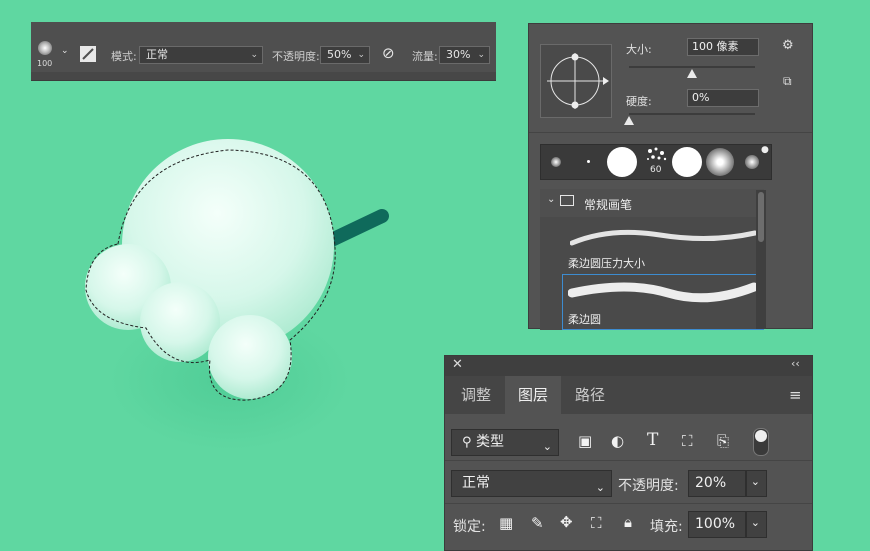 The height and width of the screenshot is (551, 870). I want to click on document-tab-strip, so click(263, 76).